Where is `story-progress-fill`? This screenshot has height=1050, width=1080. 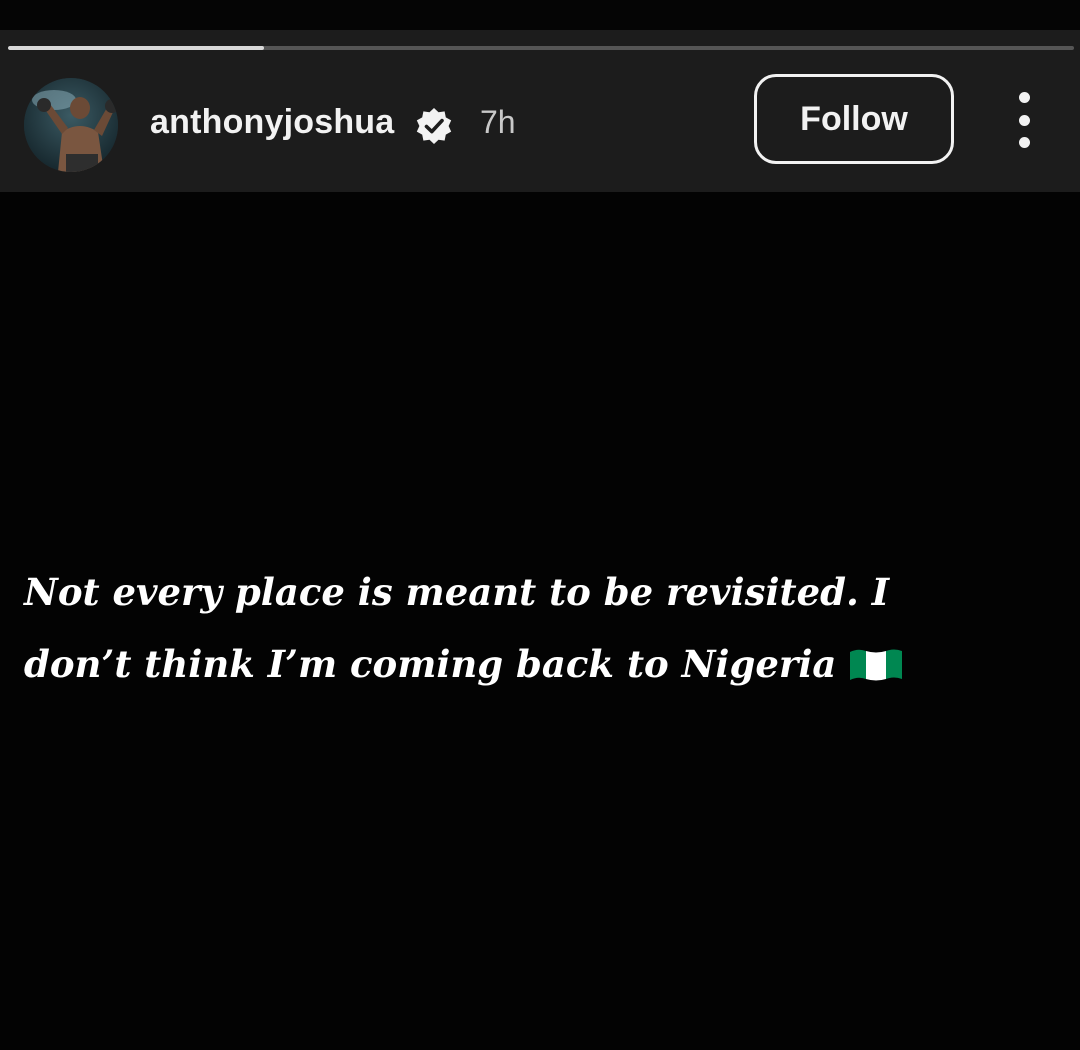
story-progress-fill is located at coordinates (136, 48).